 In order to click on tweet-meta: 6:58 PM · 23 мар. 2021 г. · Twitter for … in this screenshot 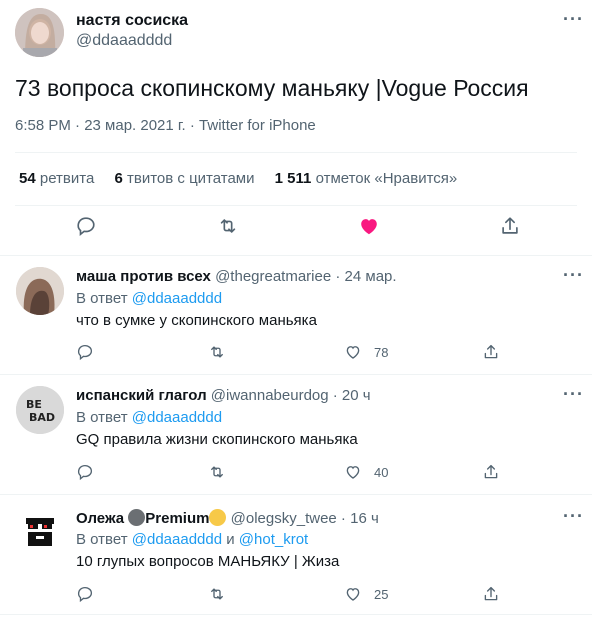, I will do `click(165, 125)`.